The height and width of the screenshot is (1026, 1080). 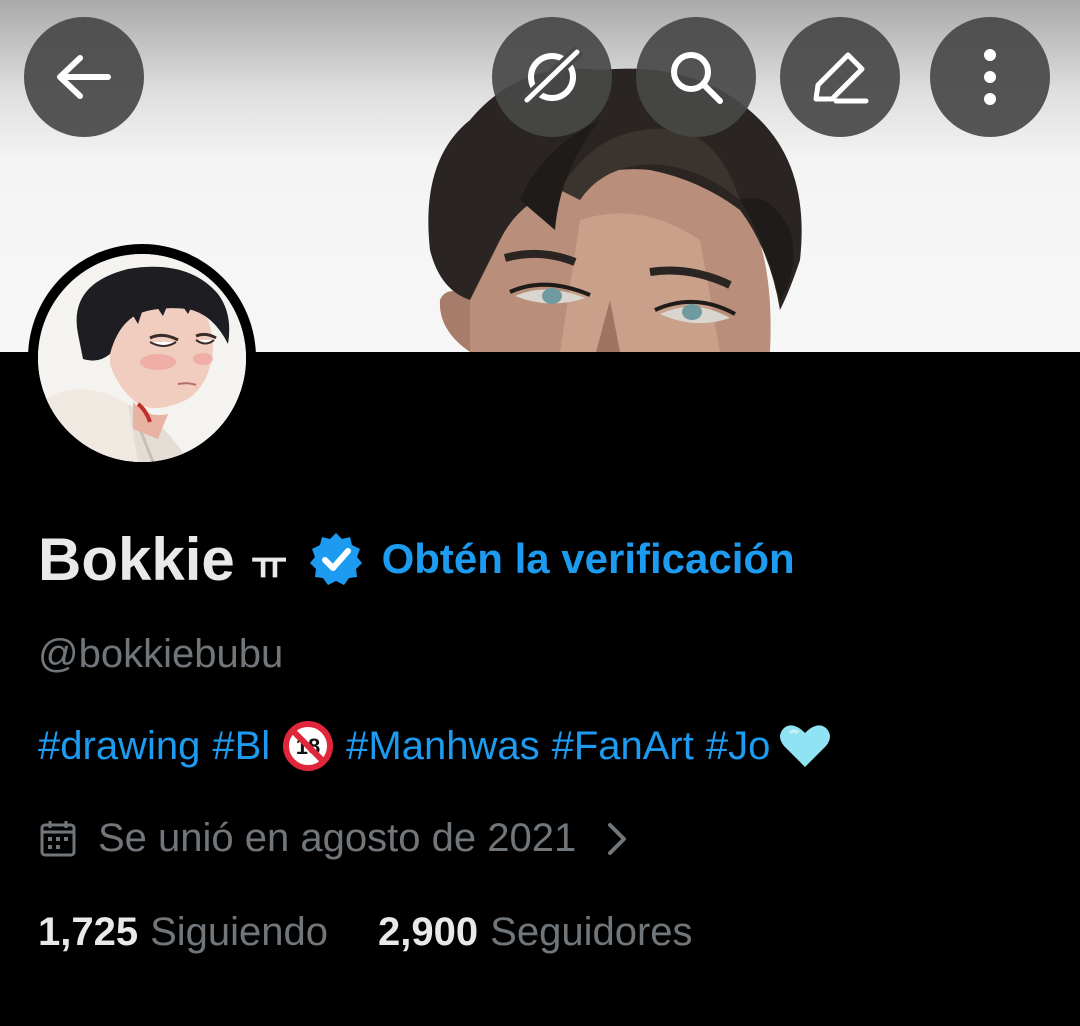 I want to click on pencil-icon, so click(x=841, y=78).